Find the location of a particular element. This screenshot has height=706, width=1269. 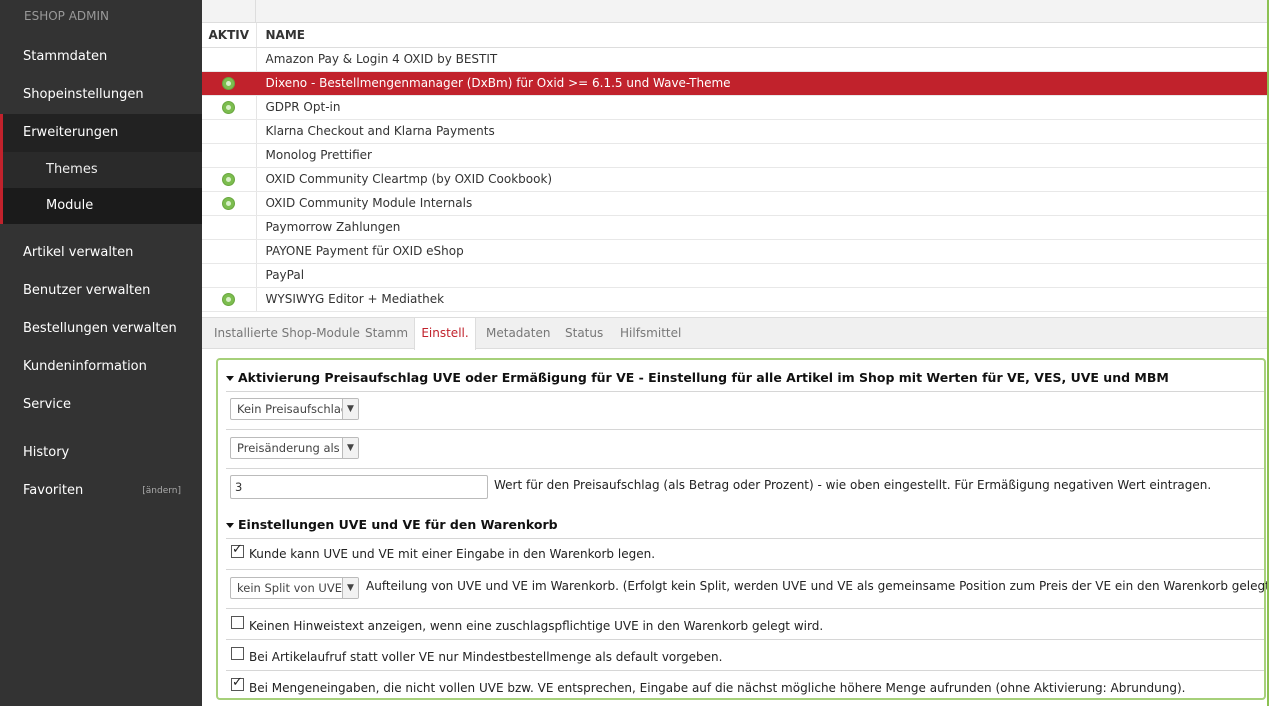

sidebar-item-shopeinstellungen: Shopeinstellungen is located at coordinates (101, 95).